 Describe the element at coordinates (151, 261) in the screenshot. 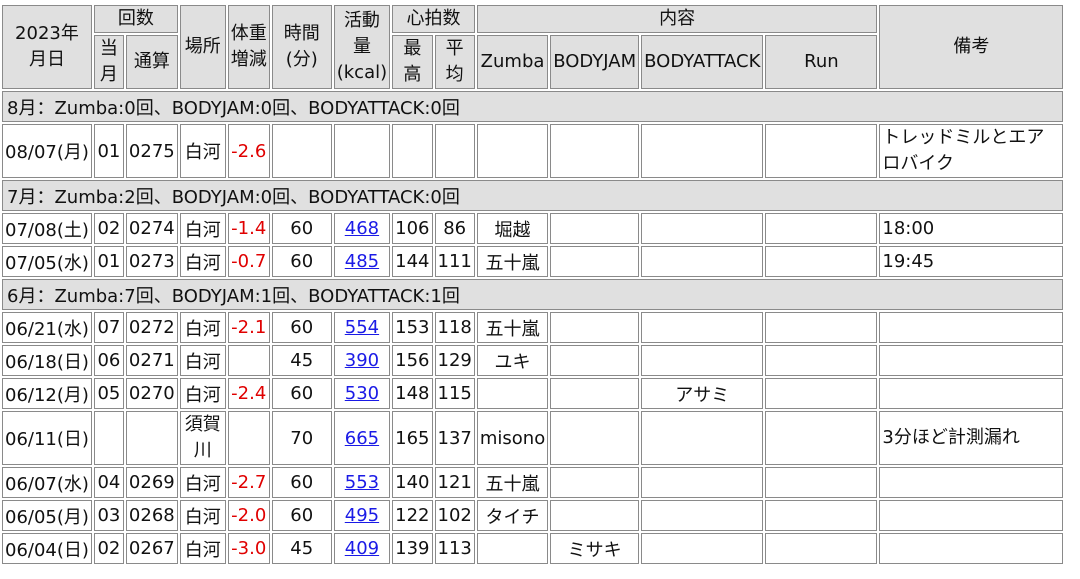

I see `count-total-cell: 0273` at that location.